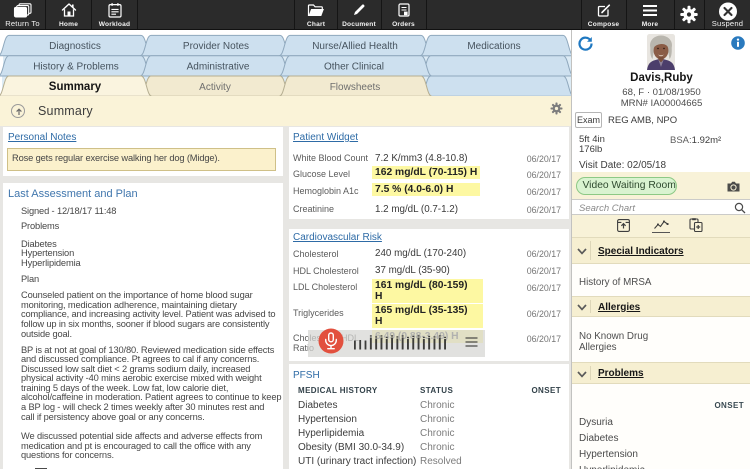 This screenshot has width=750, height=469. I want to click on svg-text: History & Problems, so click(76, 66).